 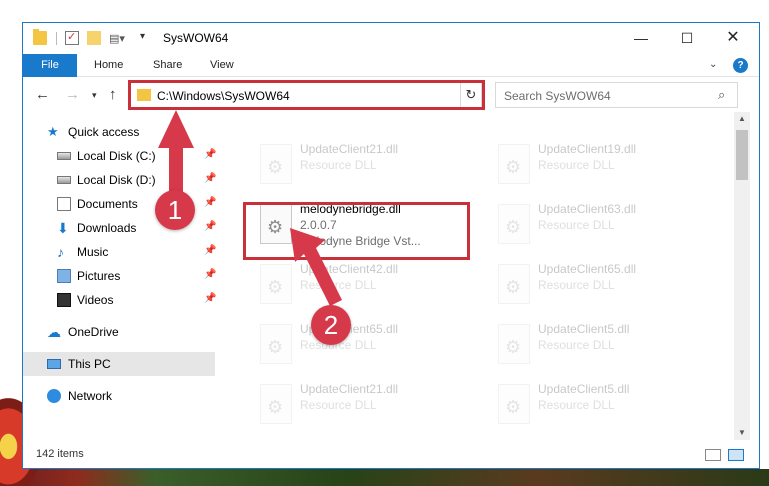 I want to click on file-item: UpdateClient63.dll Resource DLL, so click(x=601, y=225).